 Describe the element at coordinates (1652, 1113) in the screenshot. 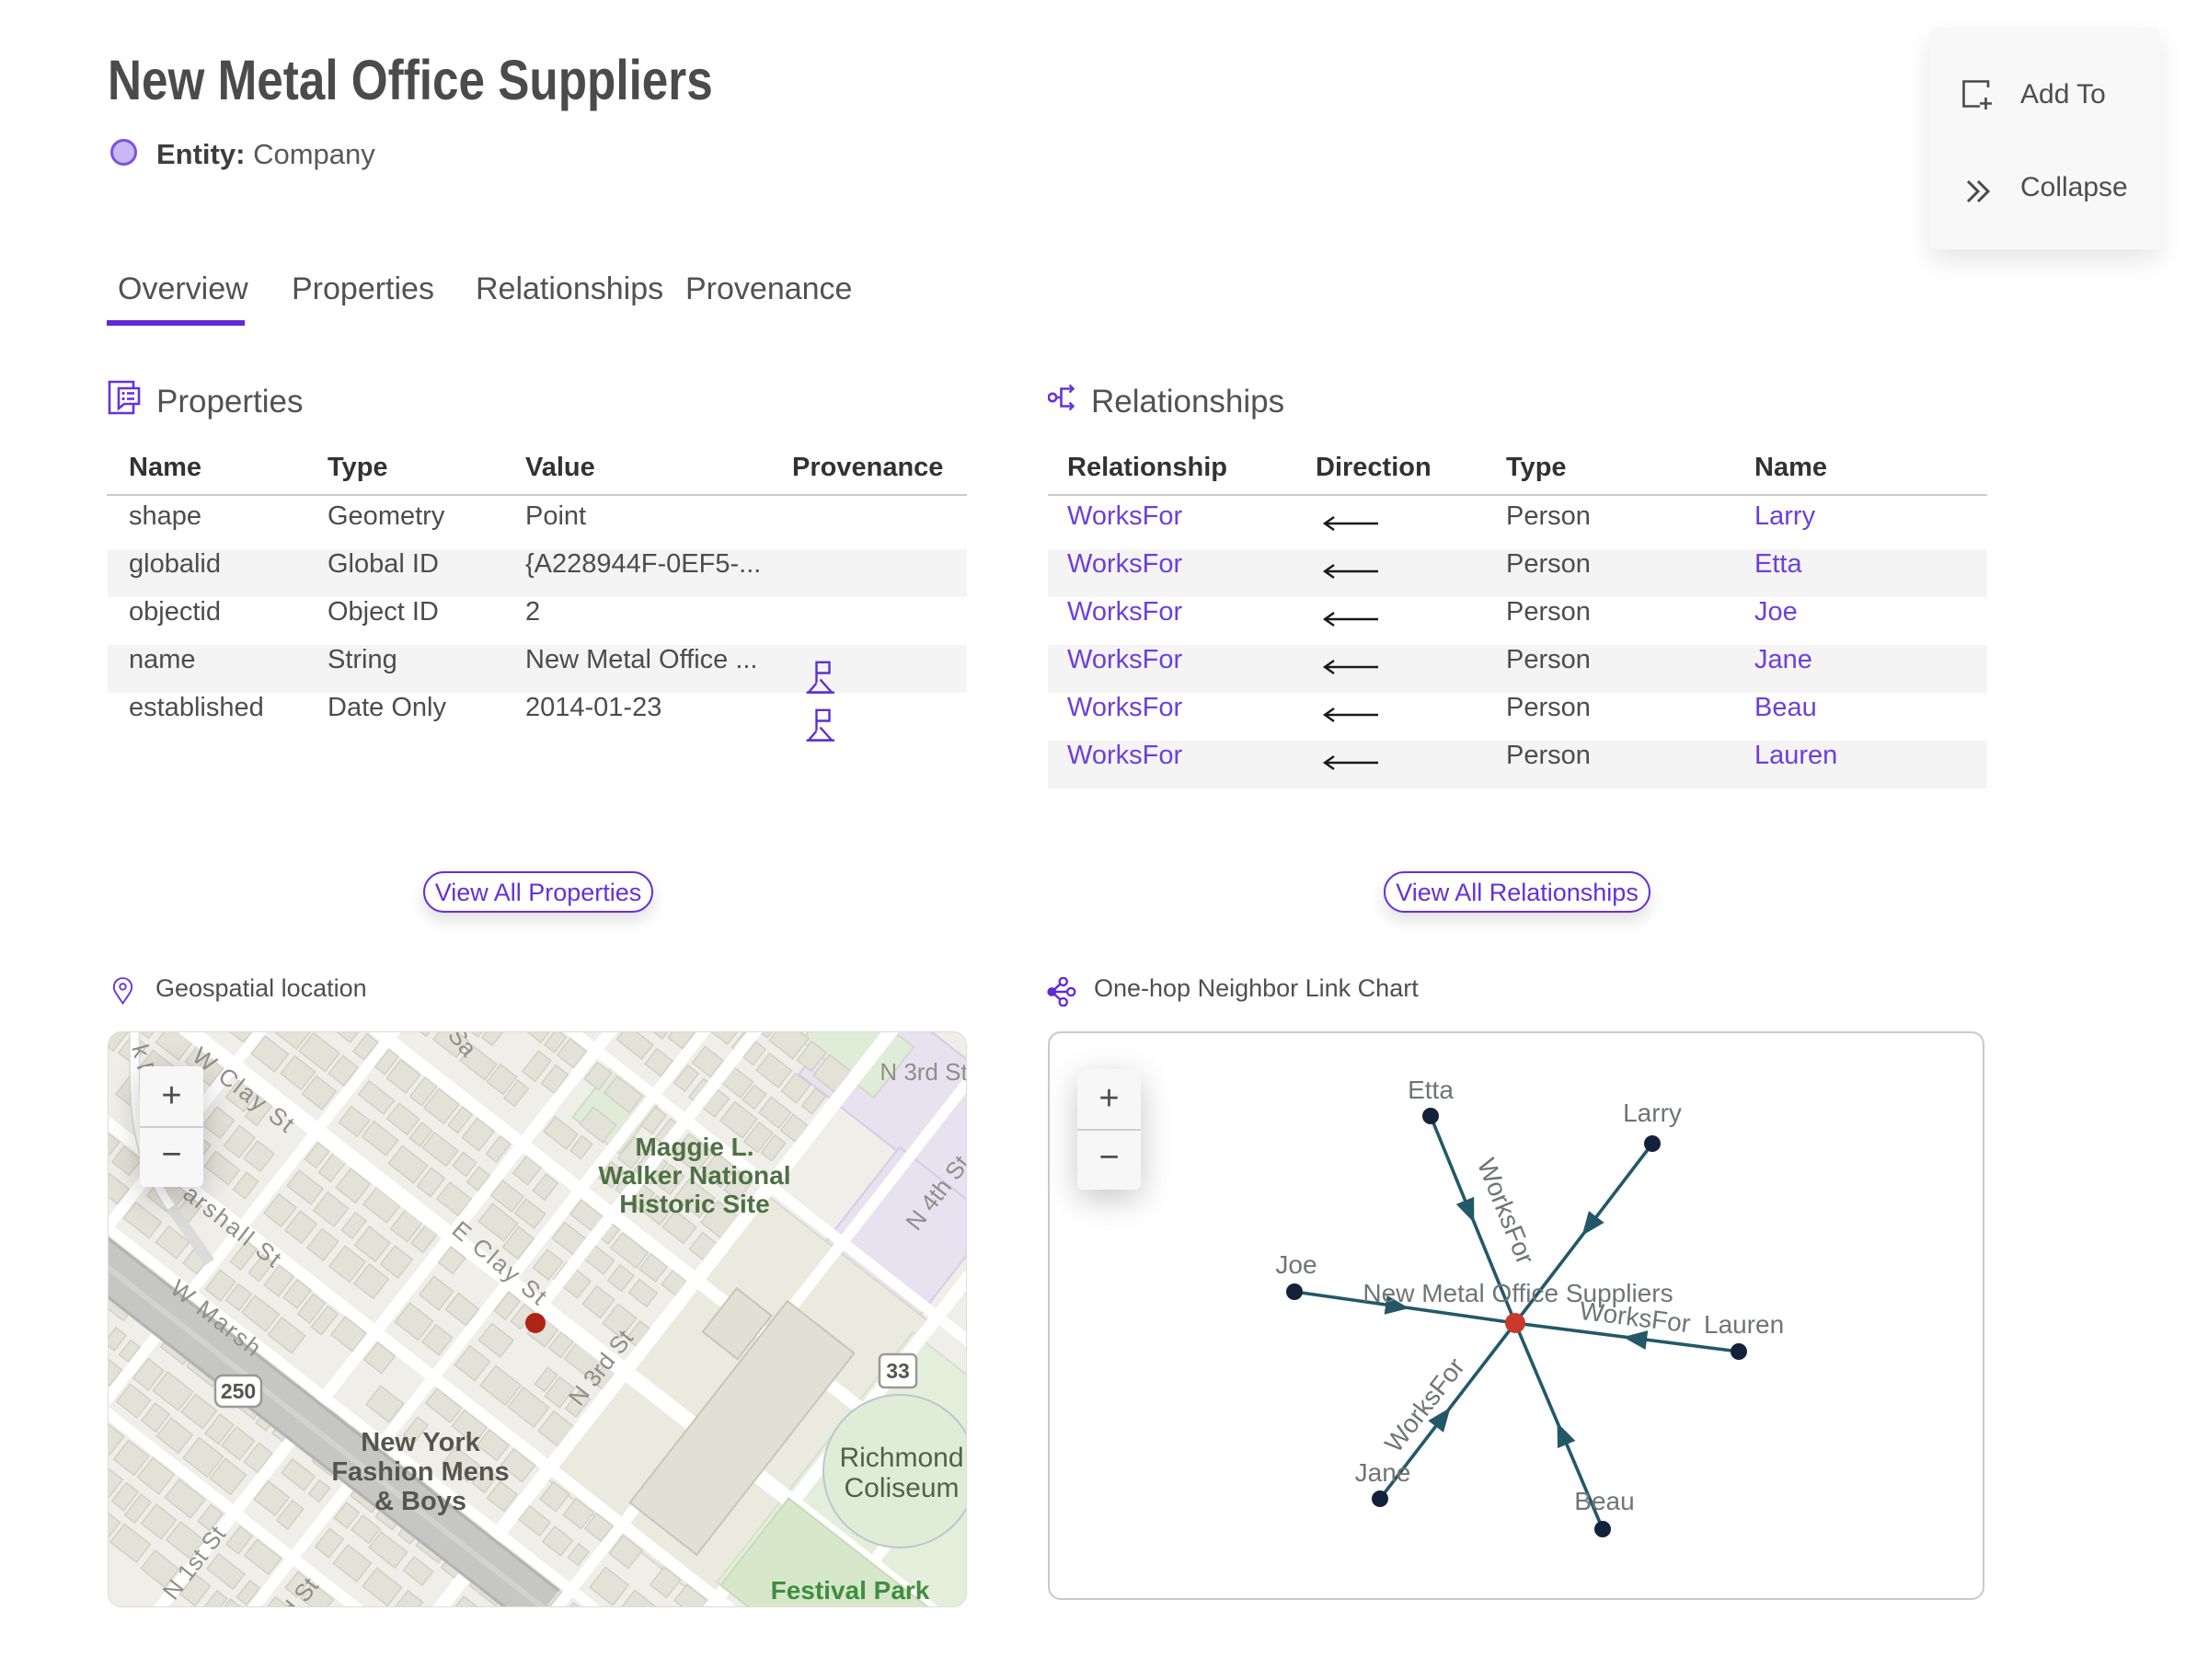

I see `svg-text: Larry` at that location.